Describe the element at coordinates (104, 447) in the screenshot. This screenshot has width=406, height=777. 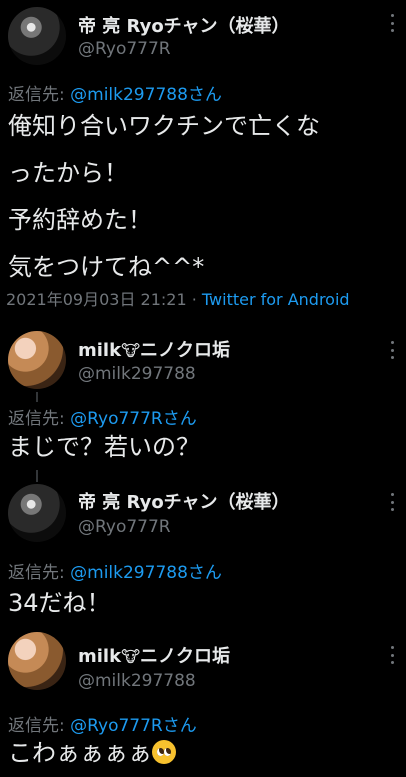
I see `tweet-text: まじで？若いの？` at that location.